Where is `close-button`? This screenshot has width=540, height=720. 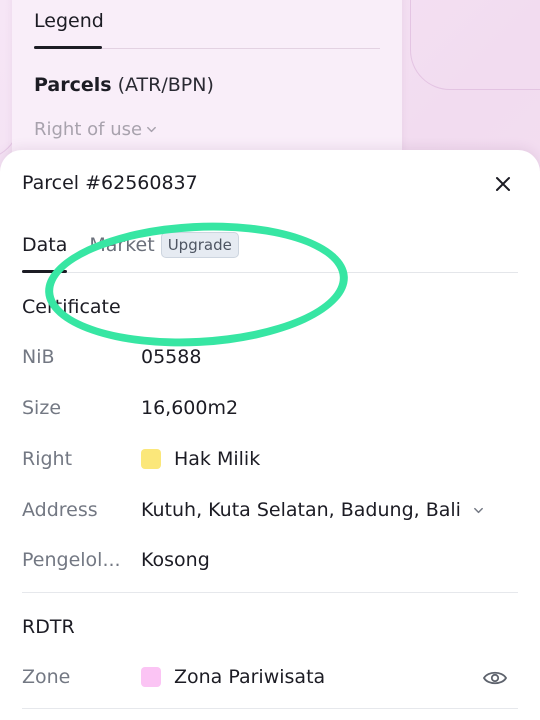 close-button is located at coordinates (503, 184).